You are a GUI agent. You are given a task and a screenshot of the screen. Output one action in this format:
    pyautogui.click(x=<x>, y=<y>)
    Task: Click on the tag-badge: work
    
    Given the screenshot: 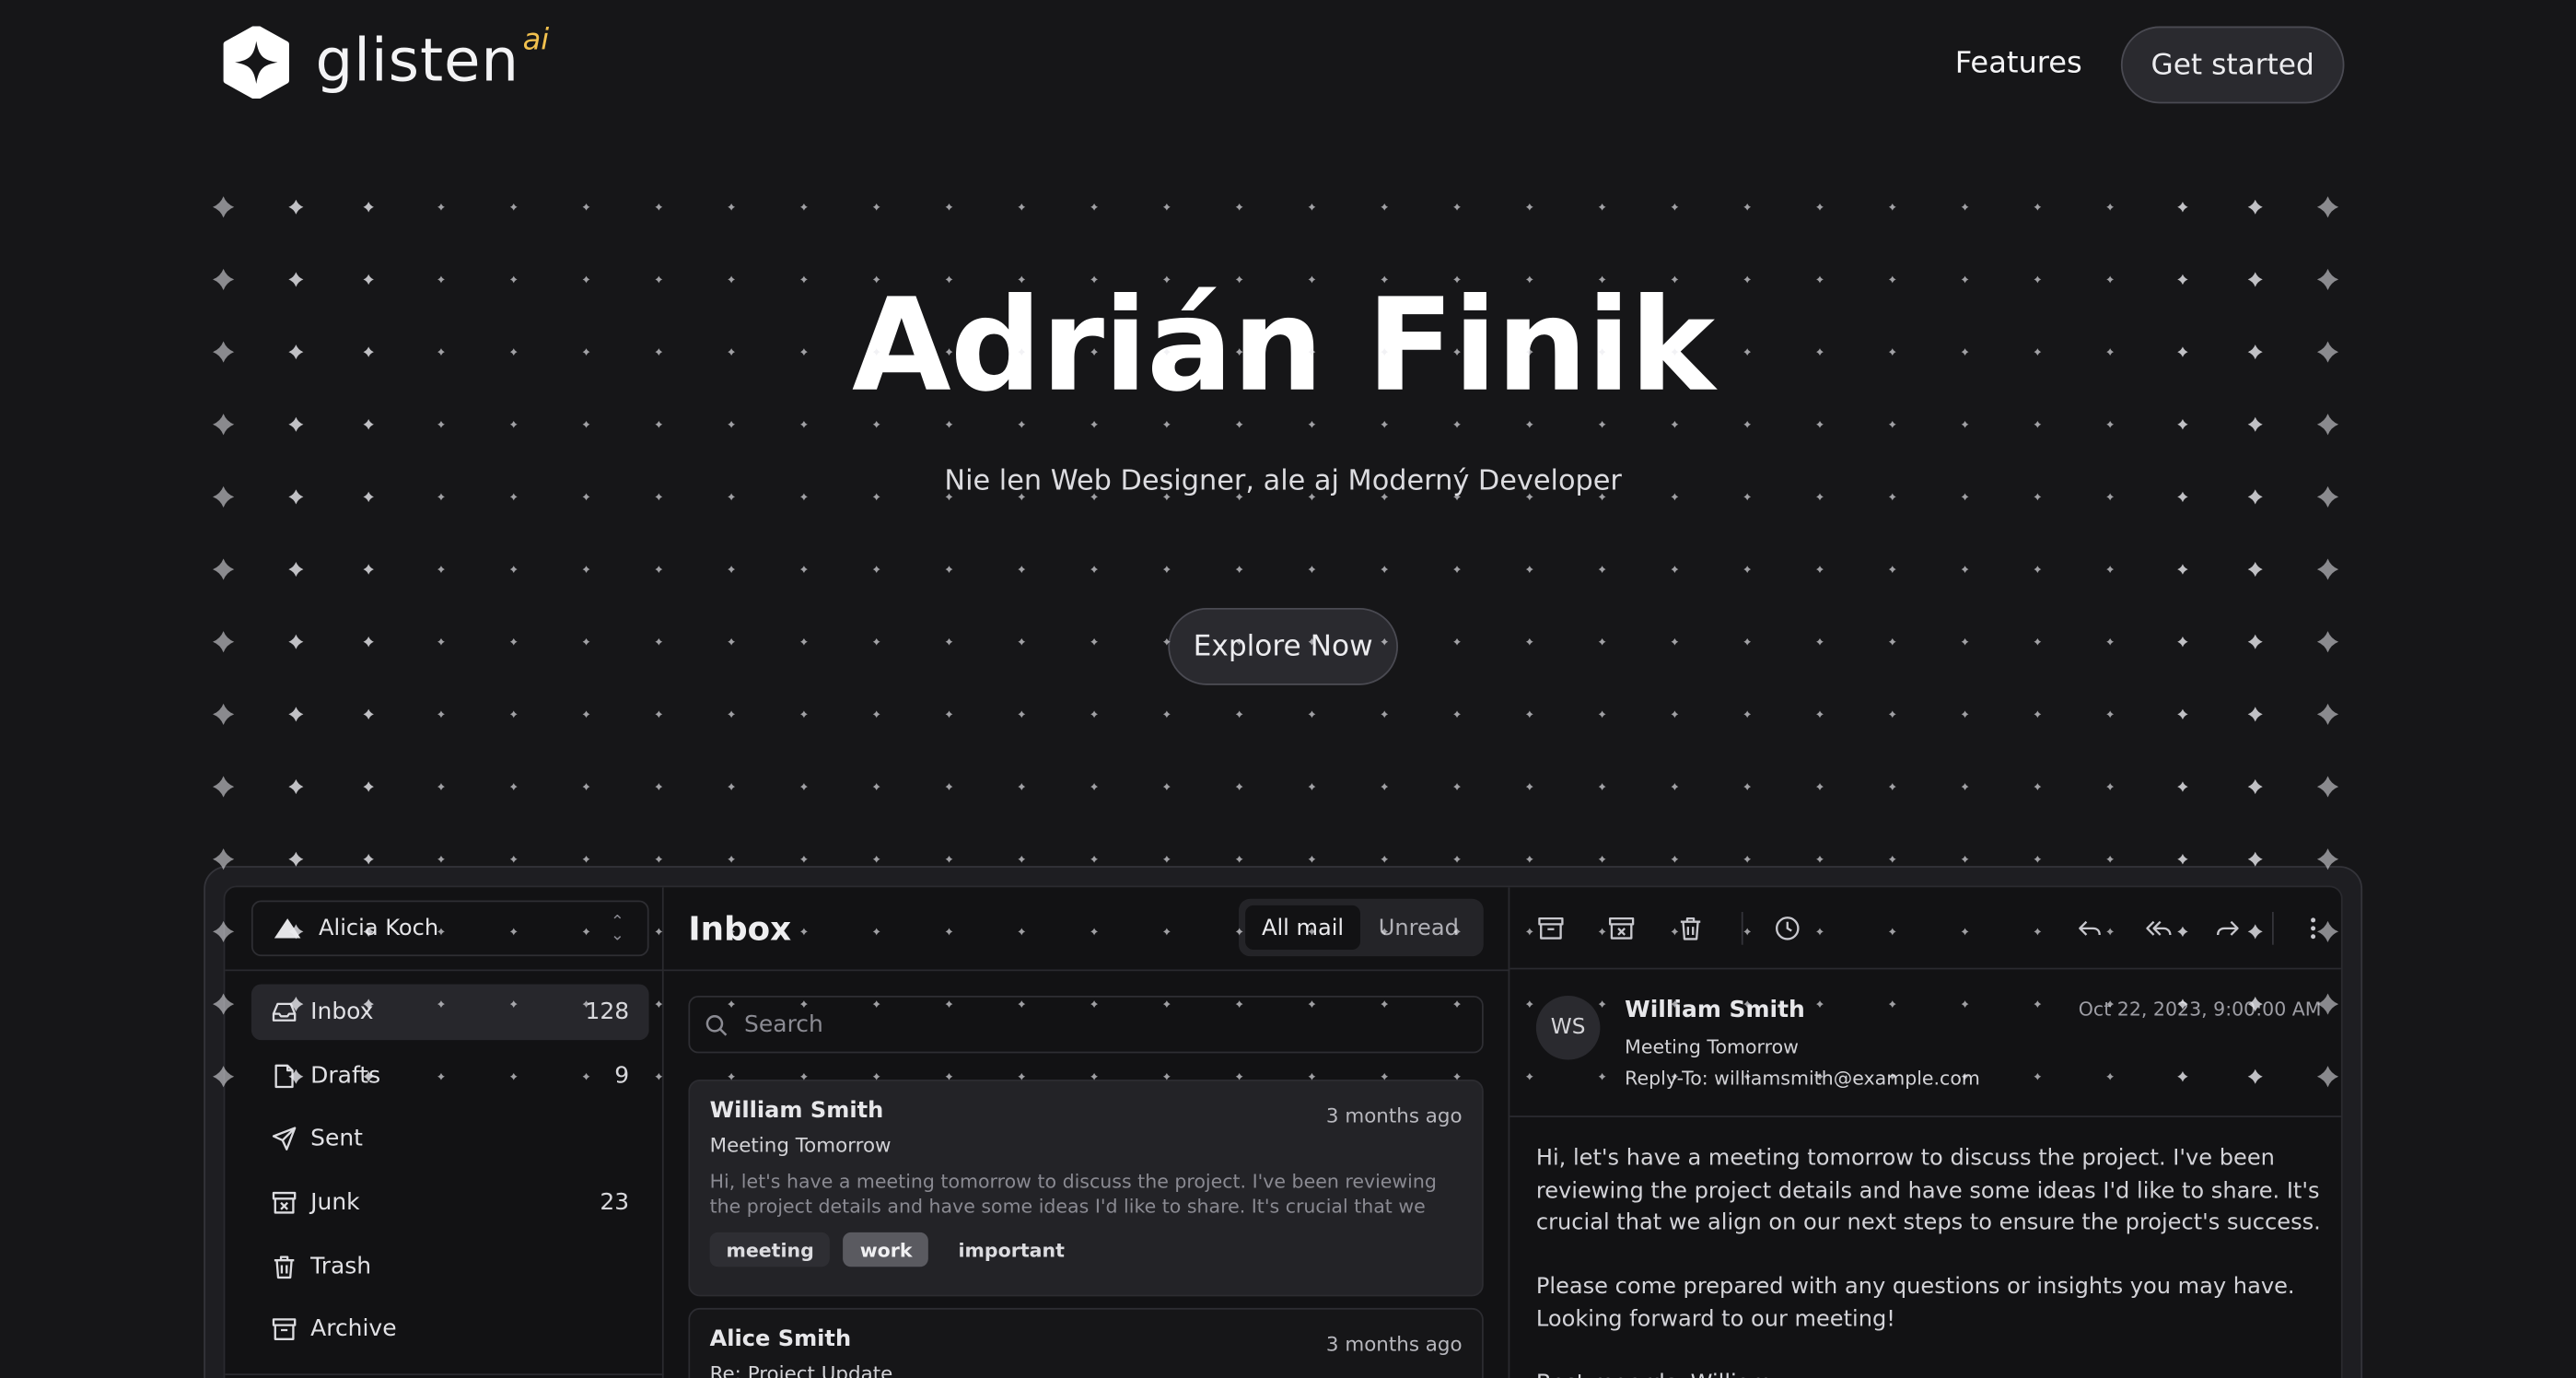 What is the action you would take?
    pyautogui.click(x=886, y=1249)
    